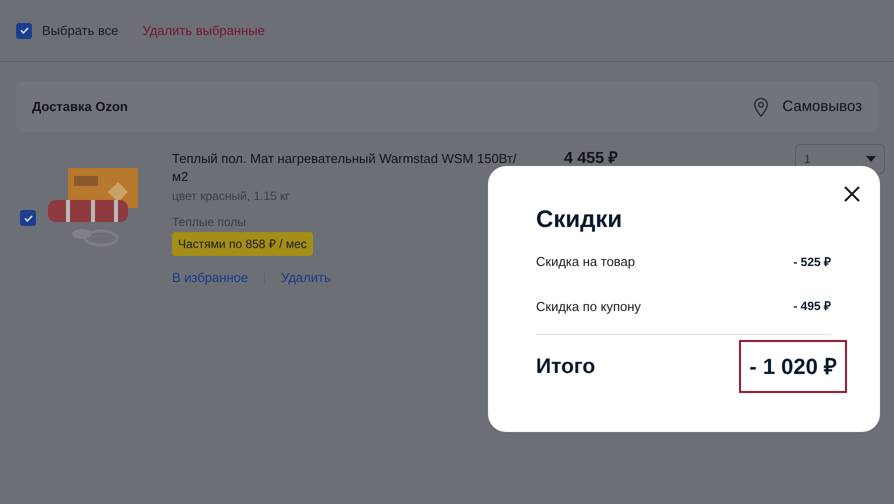  I want to click on location-pin-icon, so click(761, 107).